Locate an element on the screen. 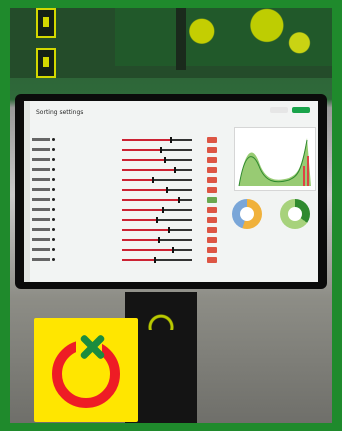  logo-x-mark is located at coordinates (92, 347).